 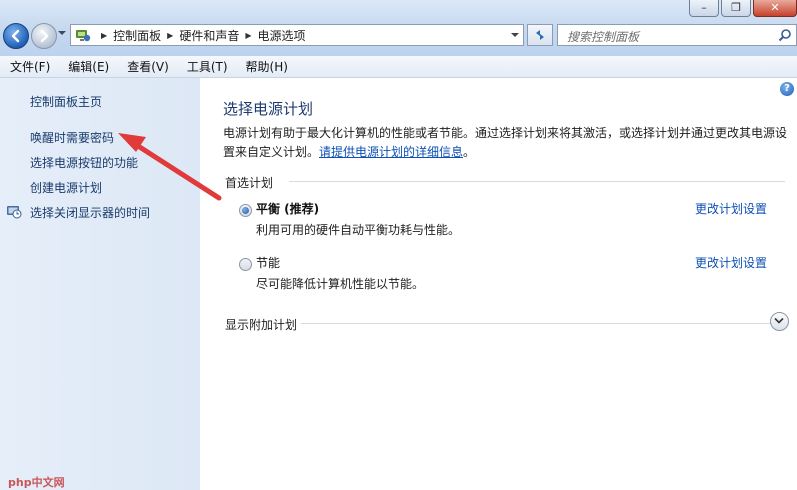 What do you see at coordinates (147, 66) in the screenshot?
I see `menu-view: 查看(V)` at bounding box center [147, 66].